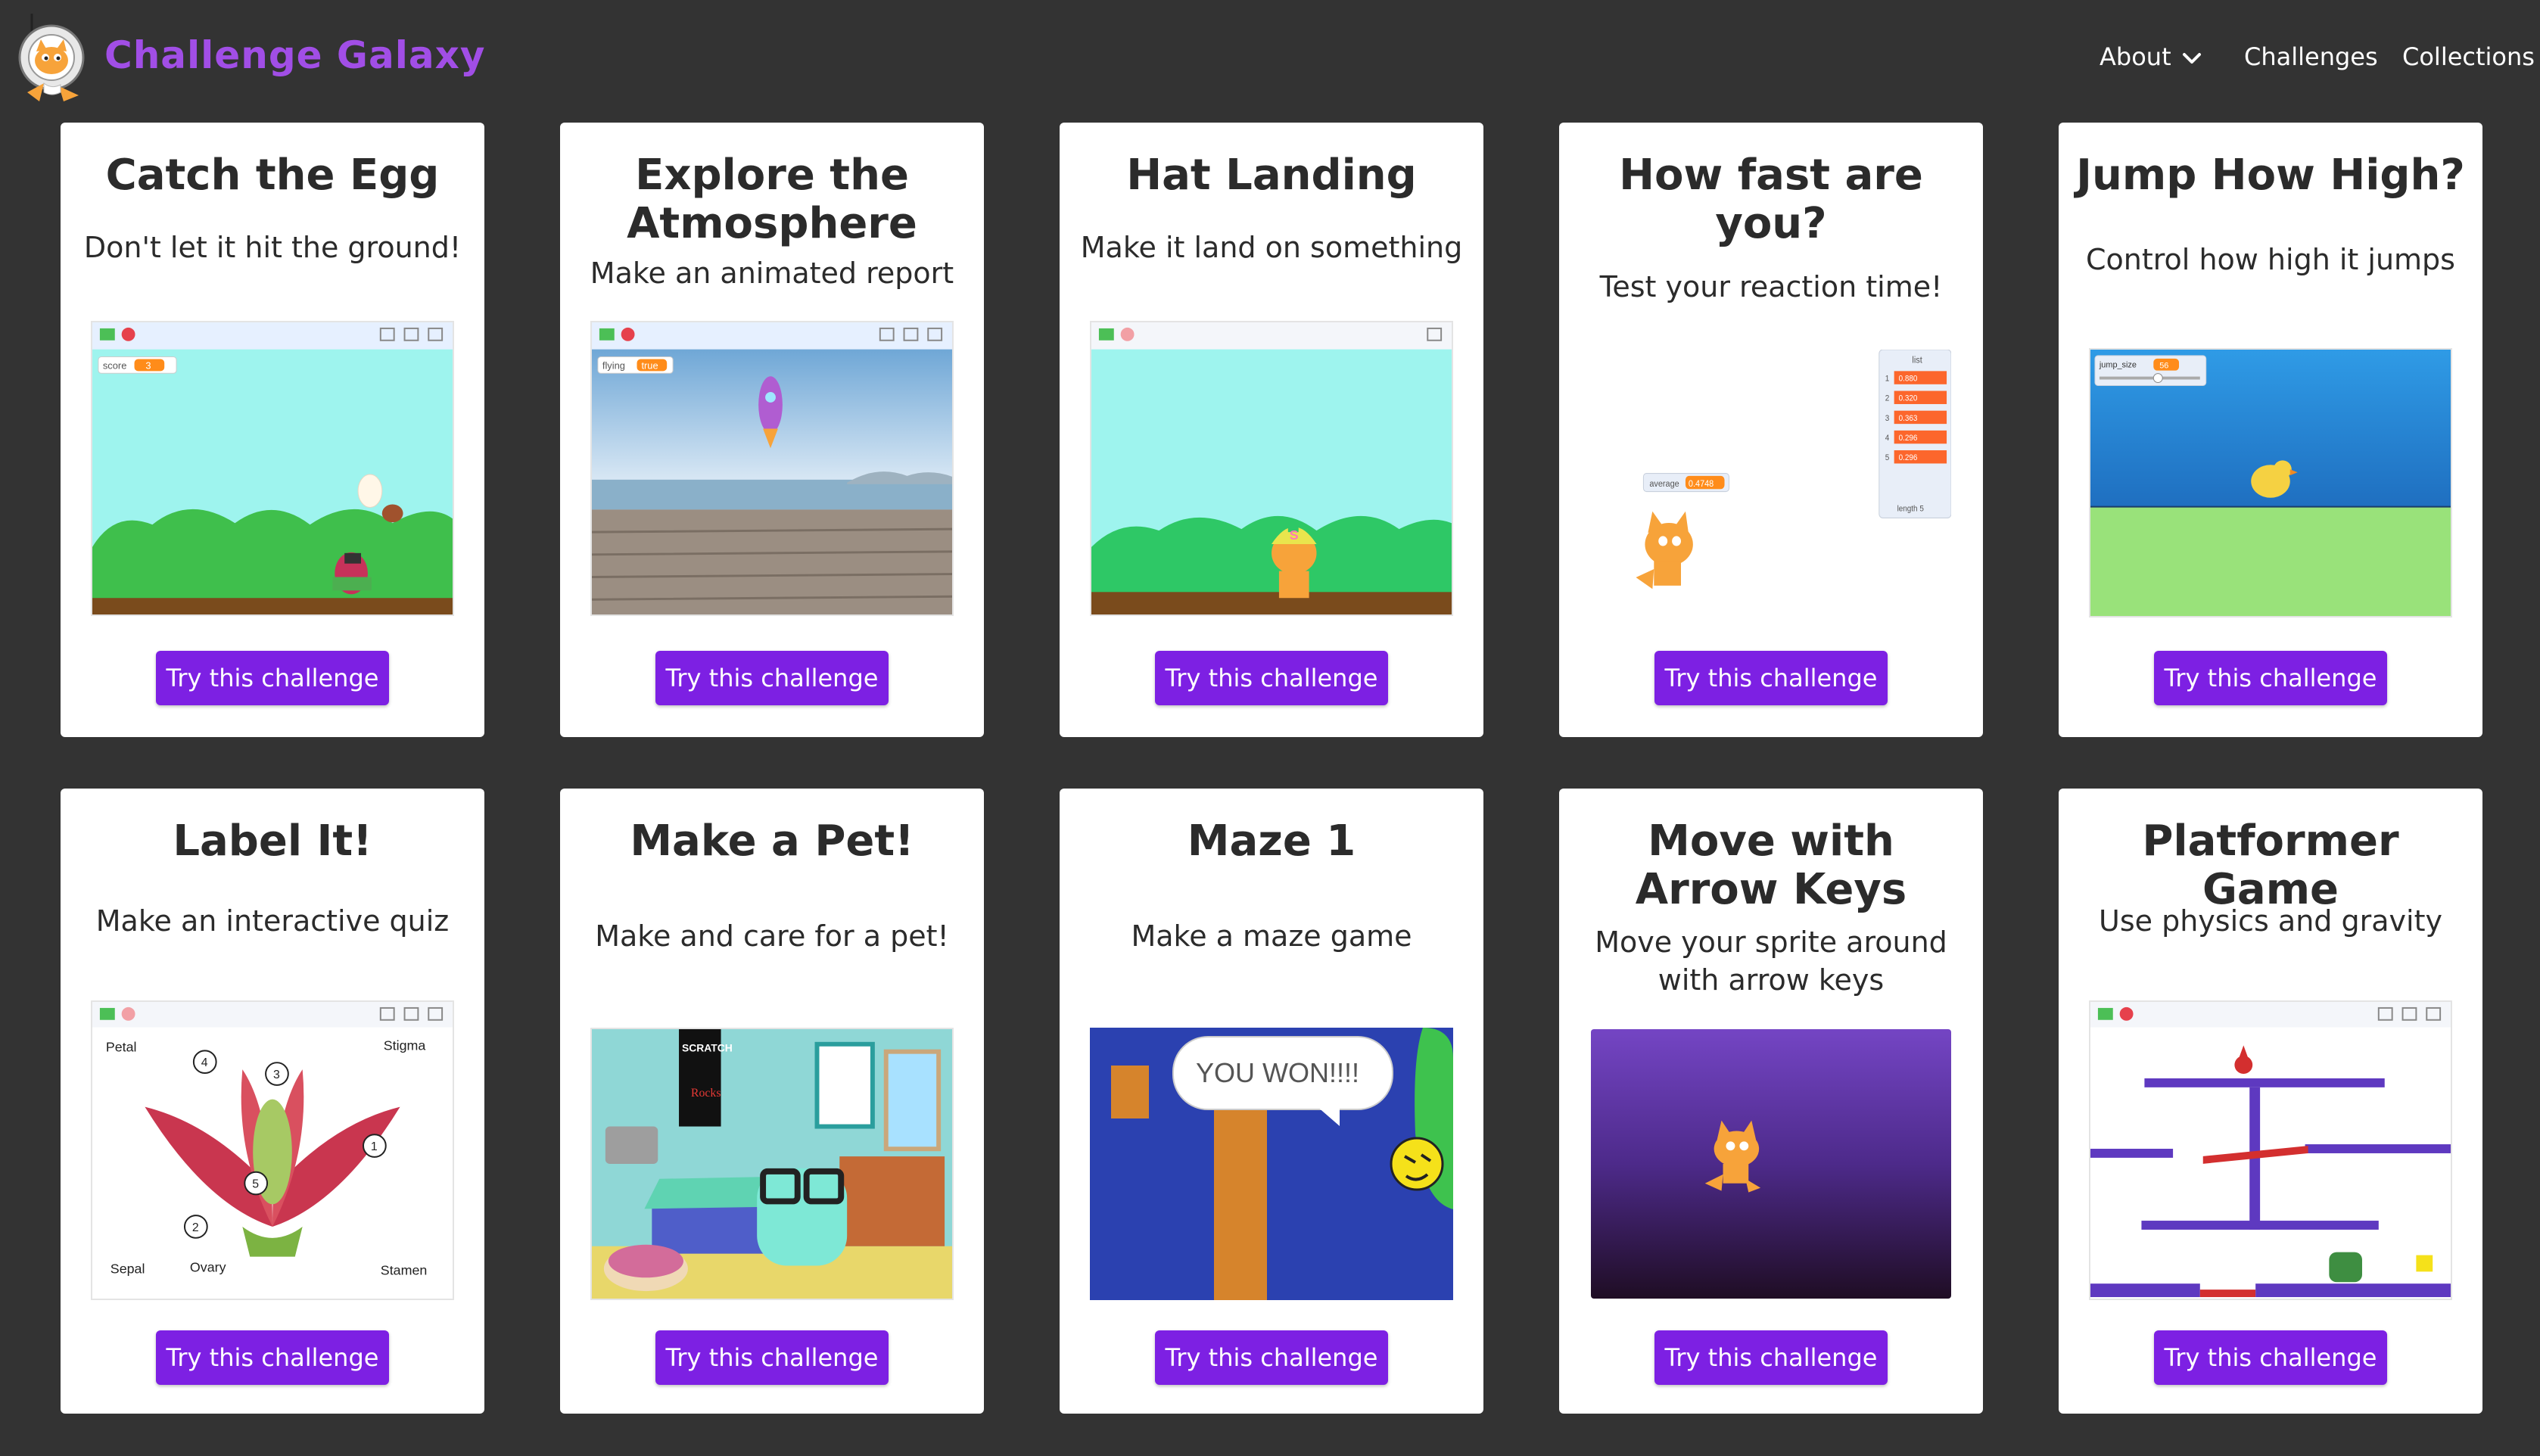  What do you see at coordinates (1271, 842) in the screenshot?
I see `card-title: Maze 1` at bounding box center [1271, 842].